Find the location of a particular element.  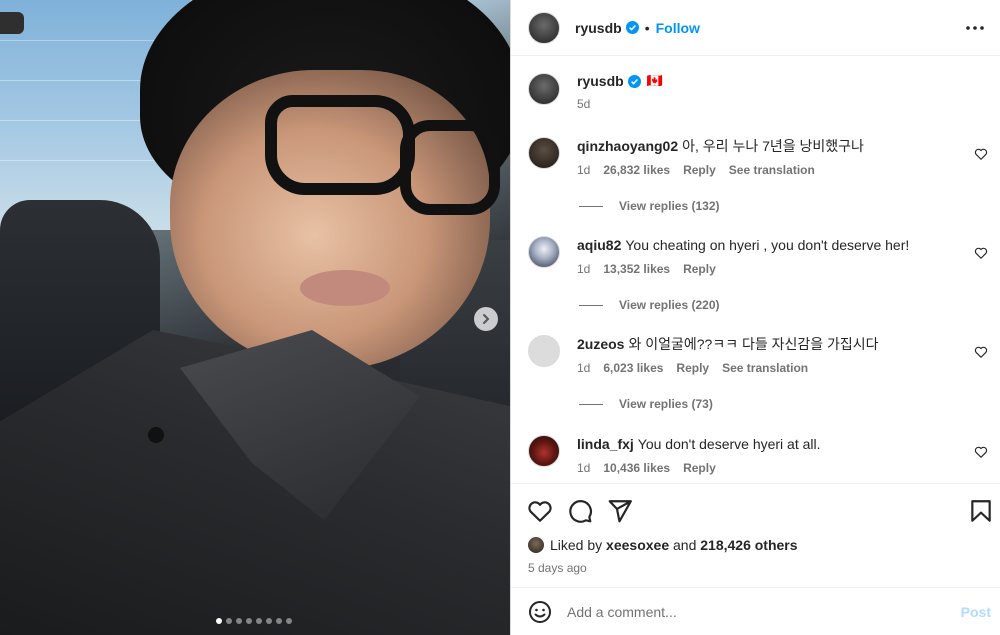

liker-username: xeesoxee is located at coordinates (637, 545).